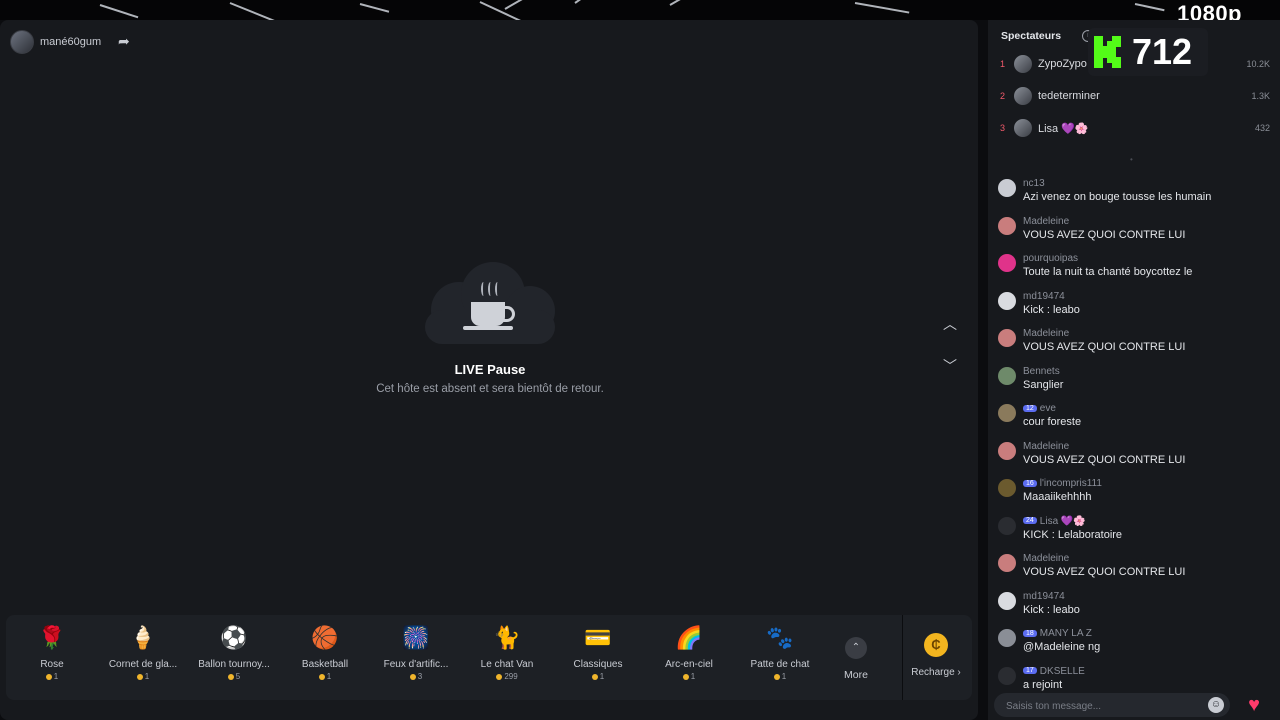  What do you see at coordinates (1135, 608) in the screenshot?
I see `chat-message: md19474 Kick : leabo` at bounding box center [1135, 608].